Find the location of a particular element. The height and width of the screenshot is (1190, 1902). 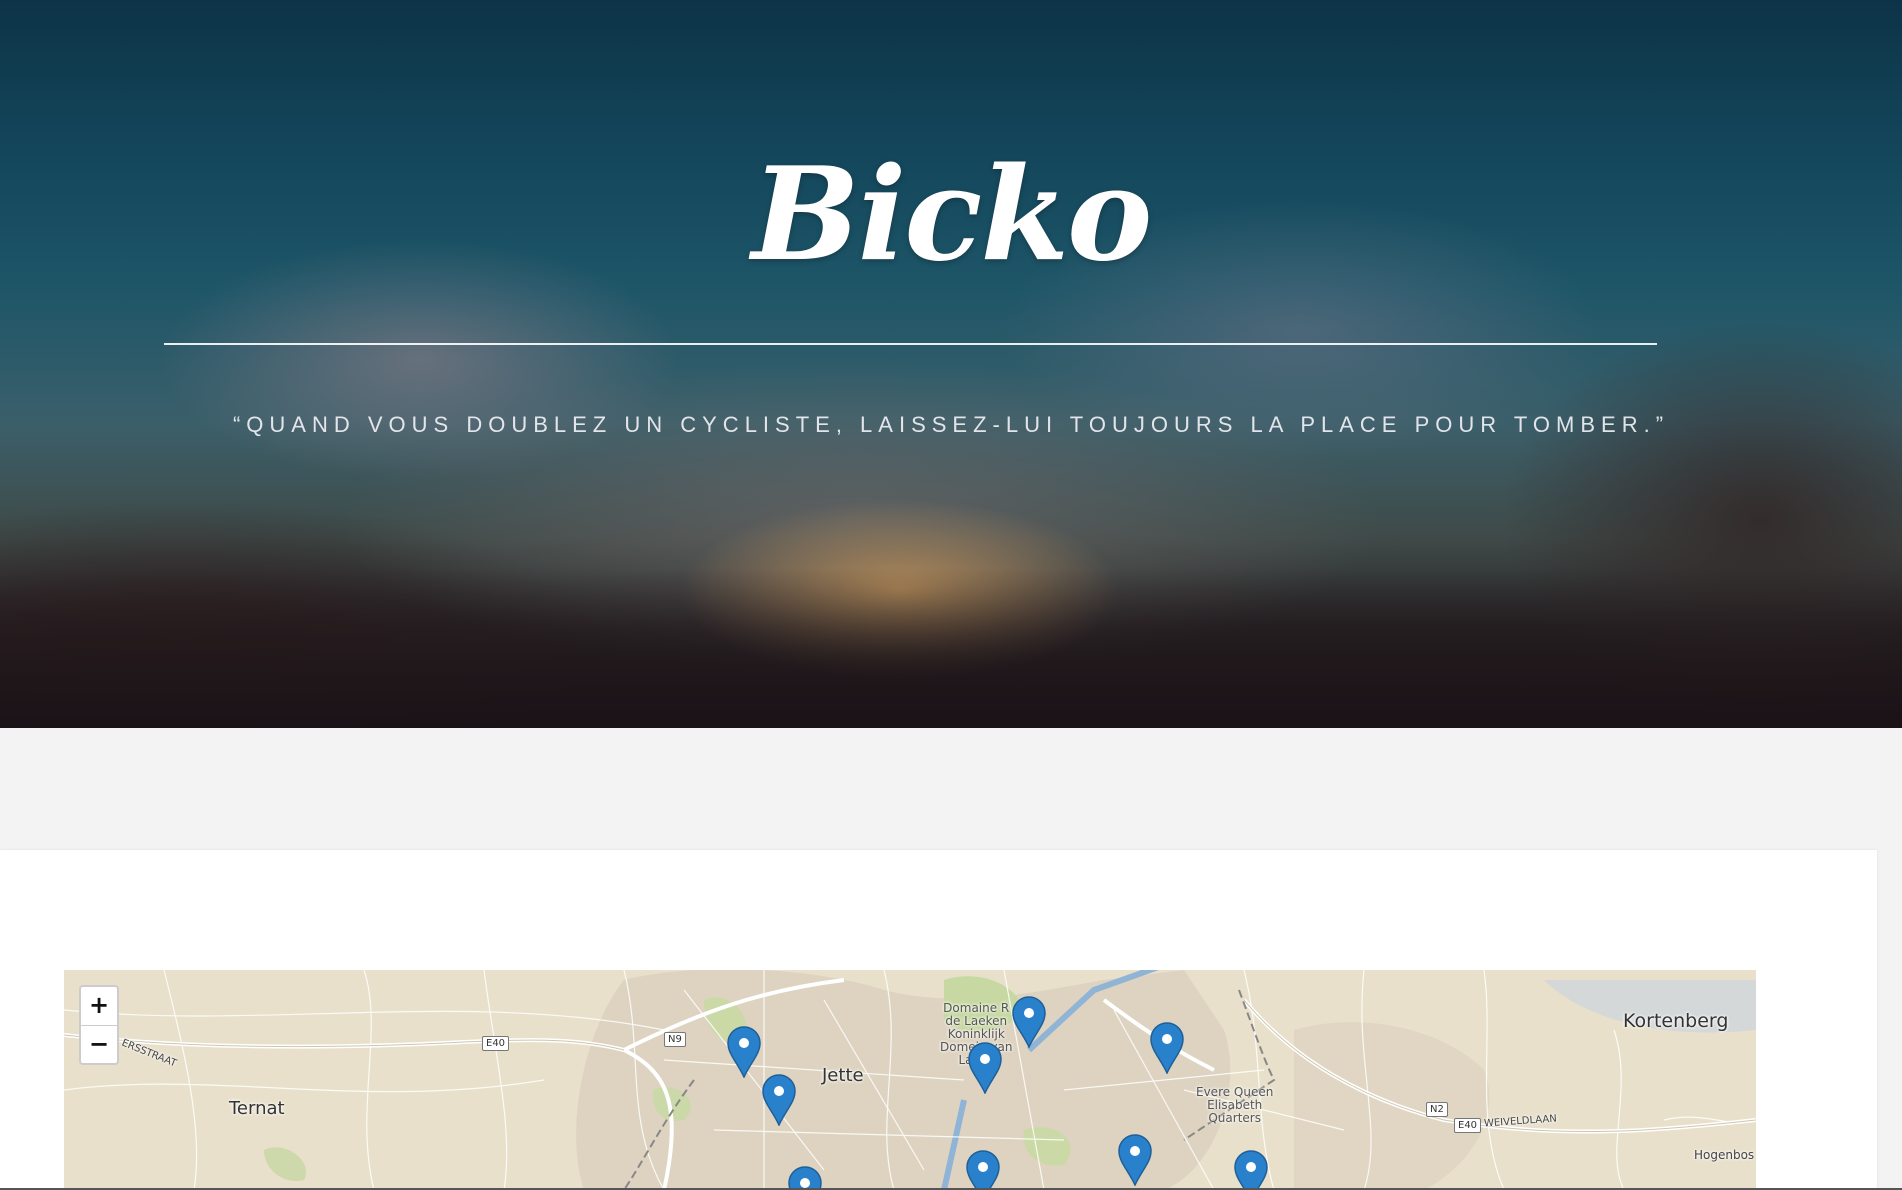

map-label-ternat: Ternat is located at coordinates (257, 1108).